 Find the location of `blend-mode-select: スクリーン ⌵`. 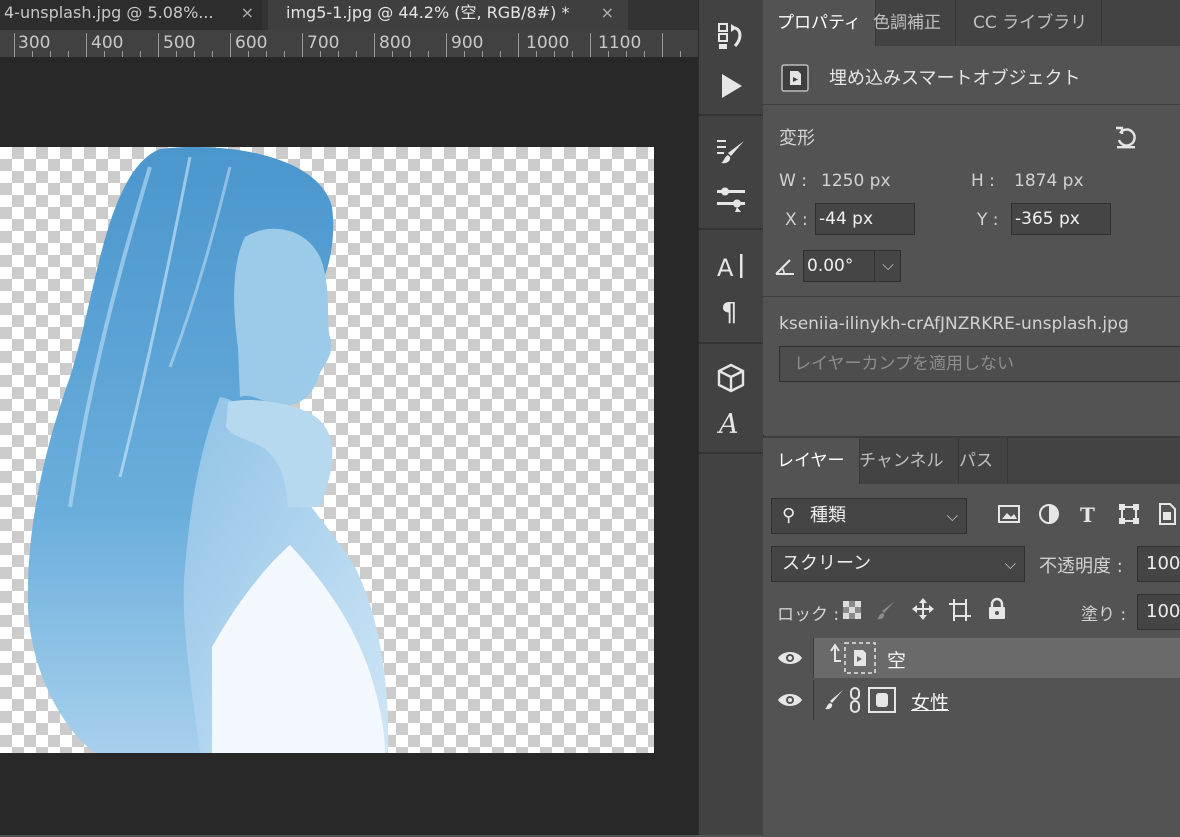

blend-mode-select: スクリーン ⌵ is located at coordinates (898, 564).